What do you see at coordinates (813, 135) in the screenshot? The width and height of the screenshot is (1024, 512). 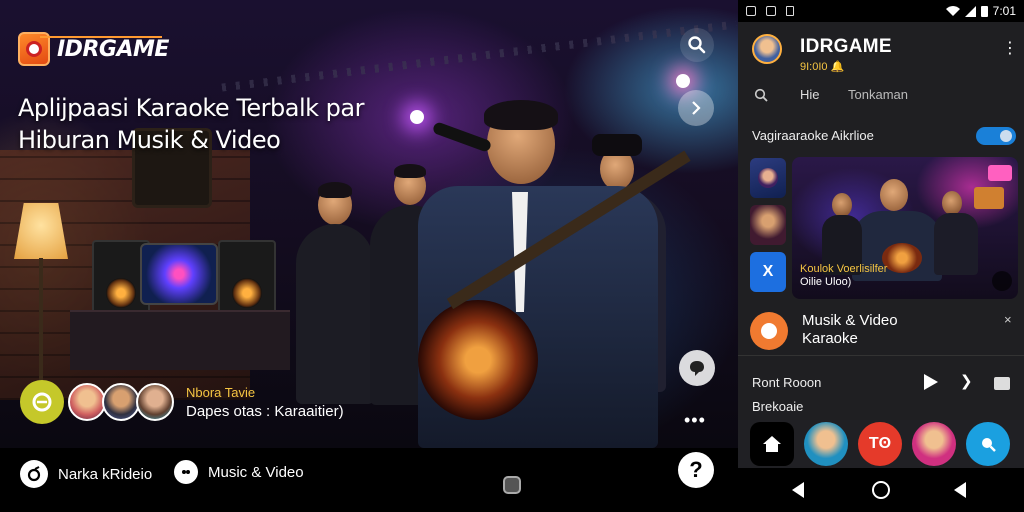 I see `section-title: Vagiraaraoke Aikrlioe` at bounding box center [813, 135].